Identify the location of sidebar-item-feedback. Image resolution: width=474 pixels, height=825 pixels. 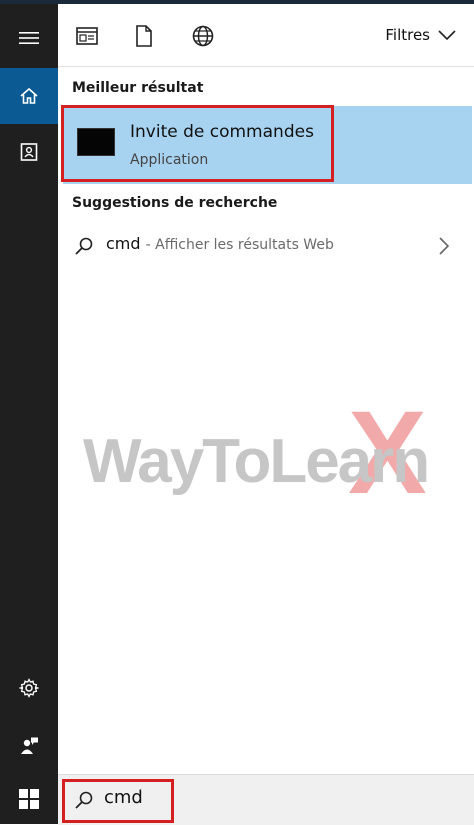
(29, 746).